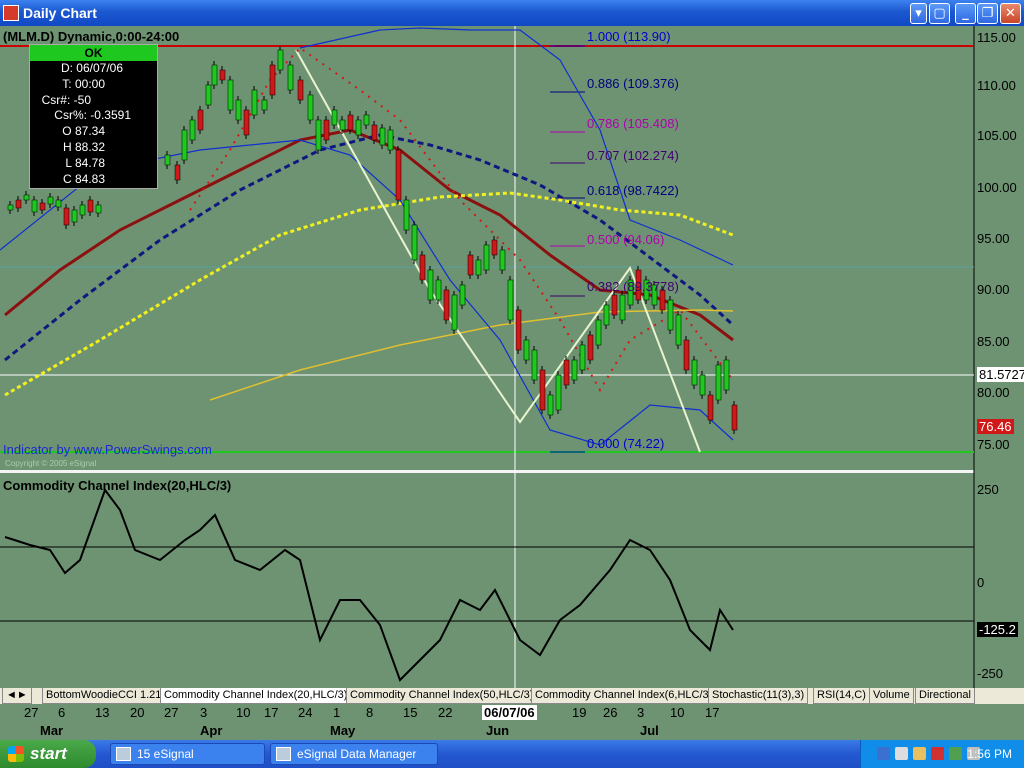 The width and height of the screenshot is (1024, 768). I want to click on info-low: L 84.78, so click(85, 162).